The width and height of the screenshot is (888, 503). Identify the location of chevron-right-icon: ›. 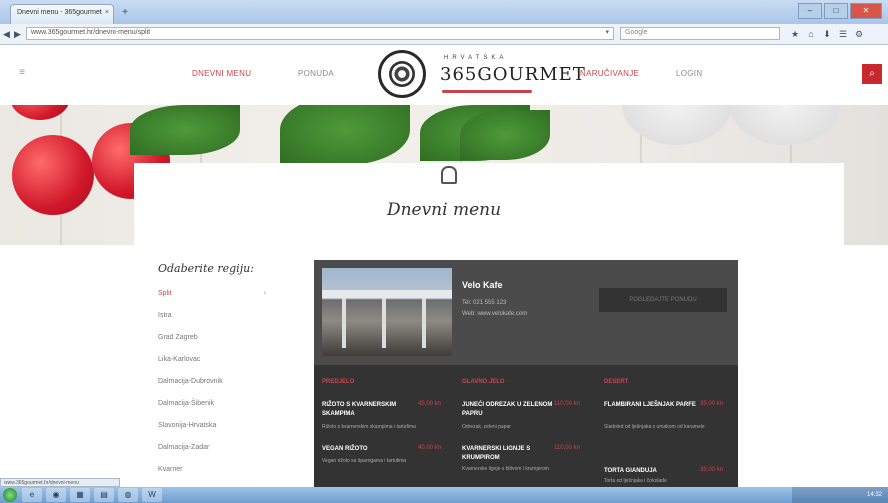
(264, 293).